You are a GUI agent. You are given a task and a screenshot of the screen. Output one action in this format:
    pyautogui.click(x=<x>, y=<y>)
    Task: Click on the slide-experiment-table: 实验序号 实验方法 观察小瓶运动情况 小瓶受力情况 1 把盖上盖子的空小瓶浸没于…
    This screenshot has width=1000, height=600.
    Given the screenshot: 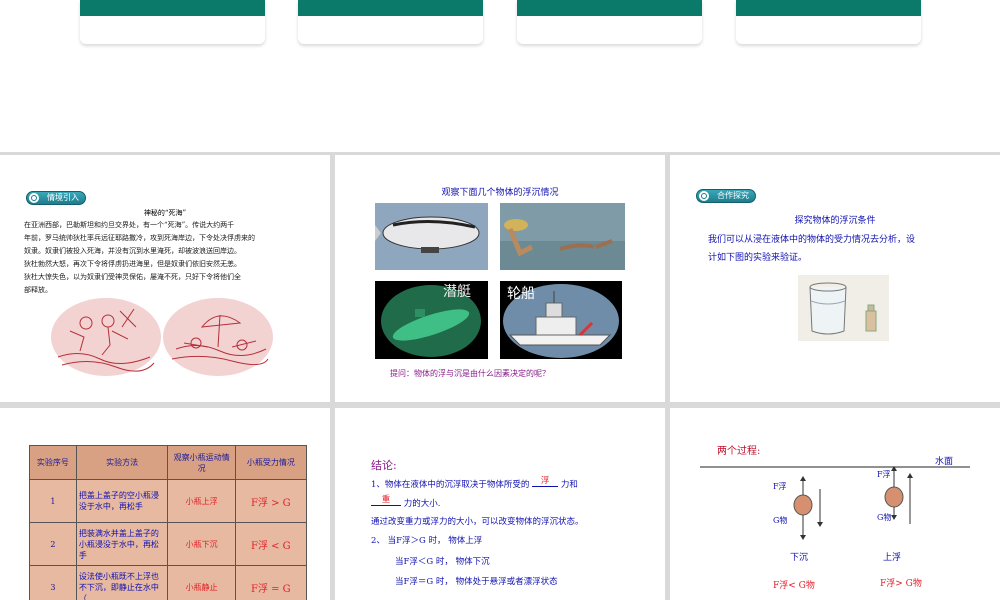 What is the action you would take?
    pyautogui.click(x=165, y=504)
    